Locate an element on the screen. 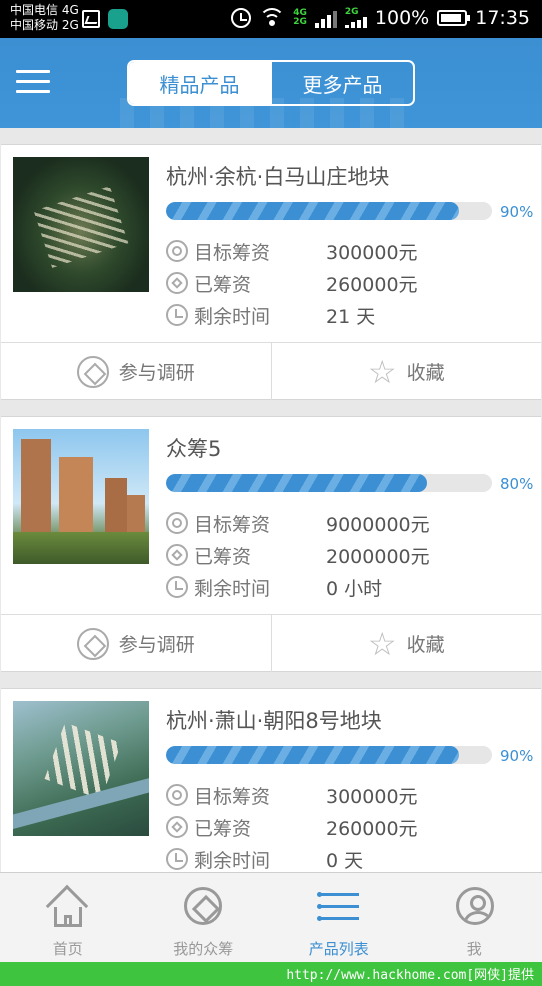  nav-my-crowdfunding: 我的众筹 is located at coordinates (204, 917).